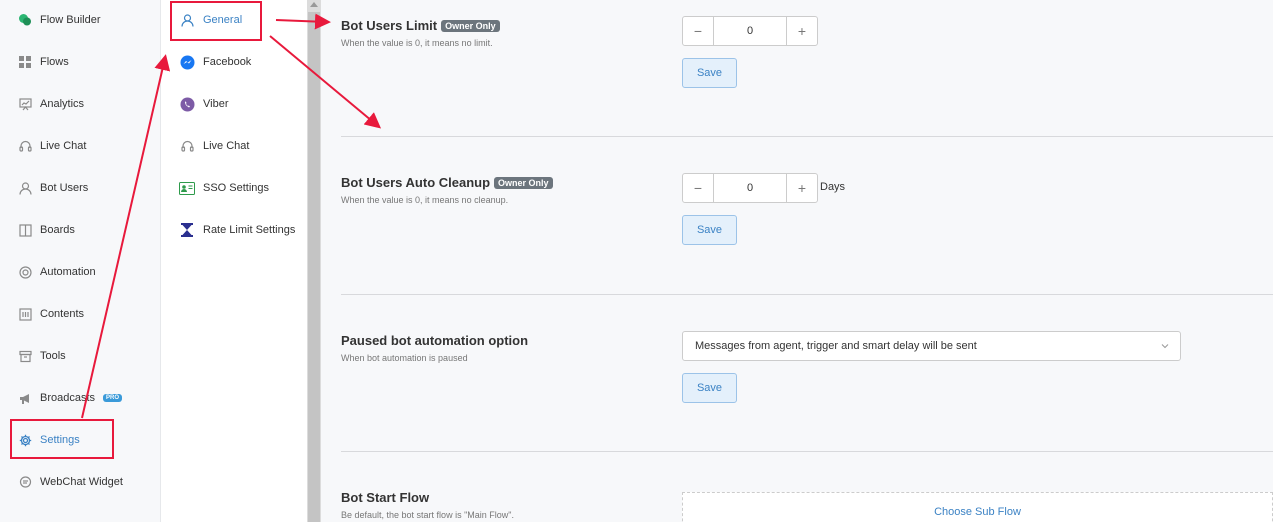 The height and width of the screenshot is (522, 1273). What do you see at coordinates (68, 398) in the screenshot?
I see `sidebar-item-label: Broadcasts` at bounding box center [68, 398].